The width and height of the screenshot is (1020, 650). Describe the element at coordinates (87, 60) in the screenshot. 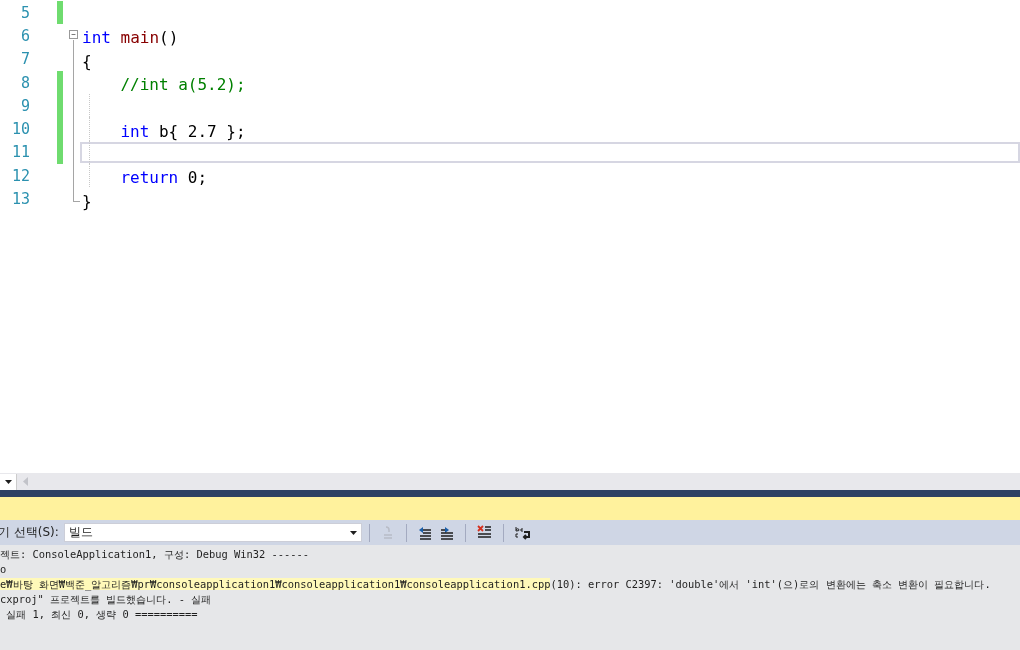

I see `code-line: {` at that location.